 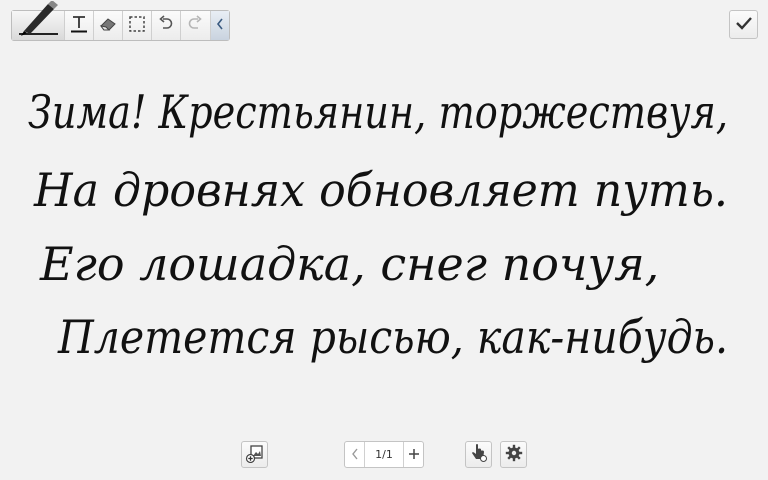 I want to click on touch-mode-button, so click(x=478, y=454).